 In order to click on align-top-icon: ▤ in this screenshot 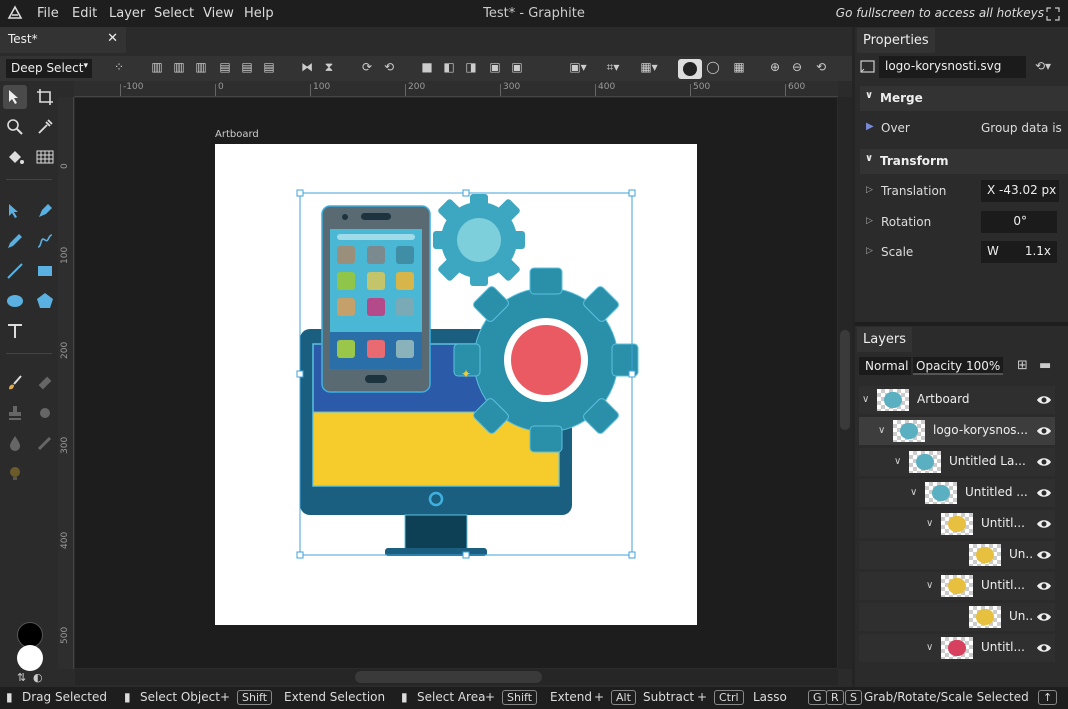, I will do `click(225, 67)`.